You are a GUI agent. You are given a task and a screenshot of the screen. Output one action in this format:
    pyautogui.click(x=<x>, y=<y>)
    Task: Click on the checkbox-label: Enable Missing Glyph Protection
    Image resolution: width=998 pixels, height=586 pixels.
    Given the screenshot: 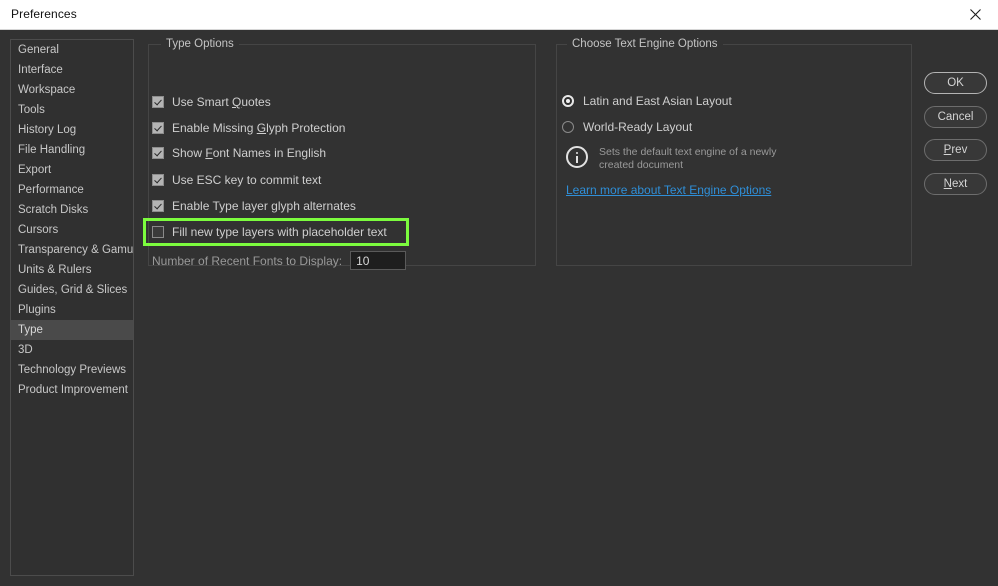 What is the action you would take?
    pyautogui.click(x=259, y=128)
    